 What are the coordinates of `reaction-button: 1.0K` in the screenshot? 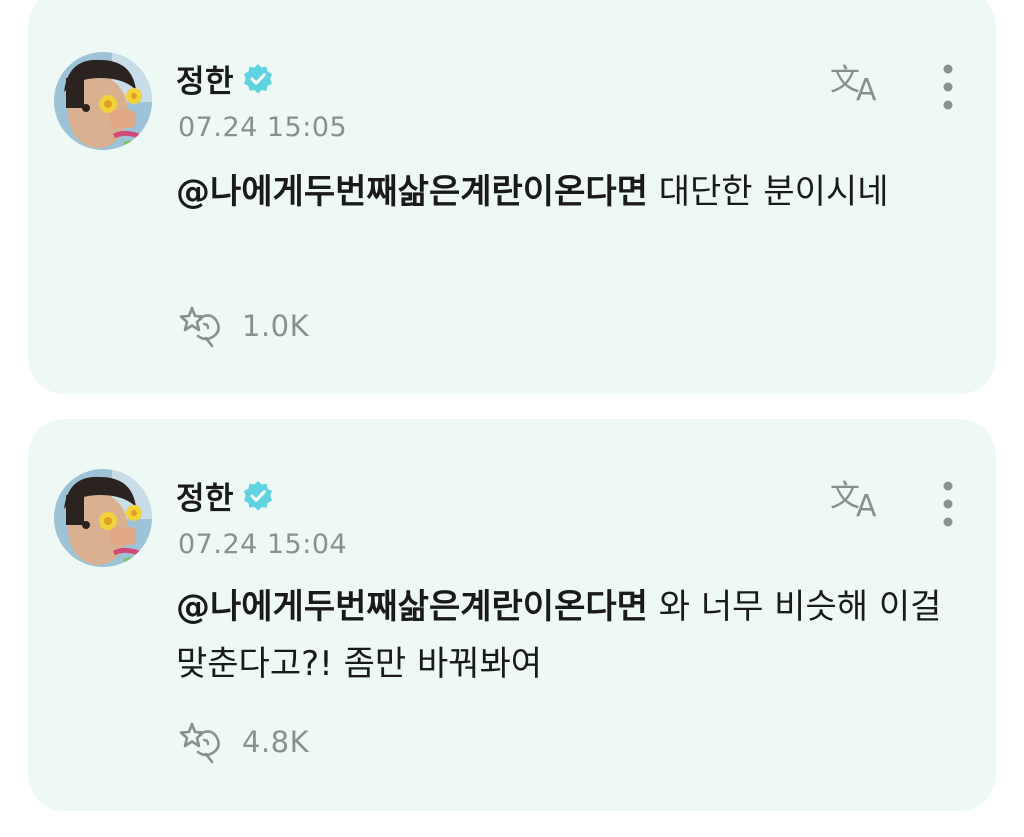 It's located at (242, 326).